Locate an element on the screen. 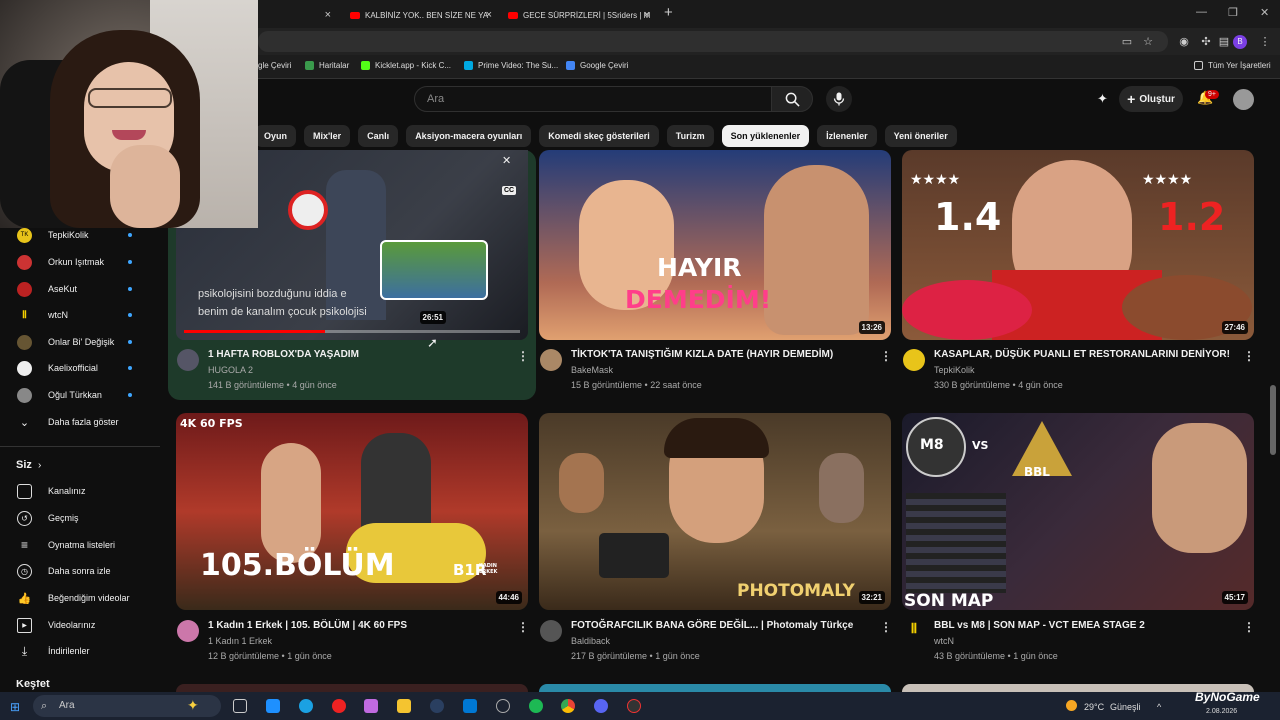  obs-icon is located at coordinates (634, 706).